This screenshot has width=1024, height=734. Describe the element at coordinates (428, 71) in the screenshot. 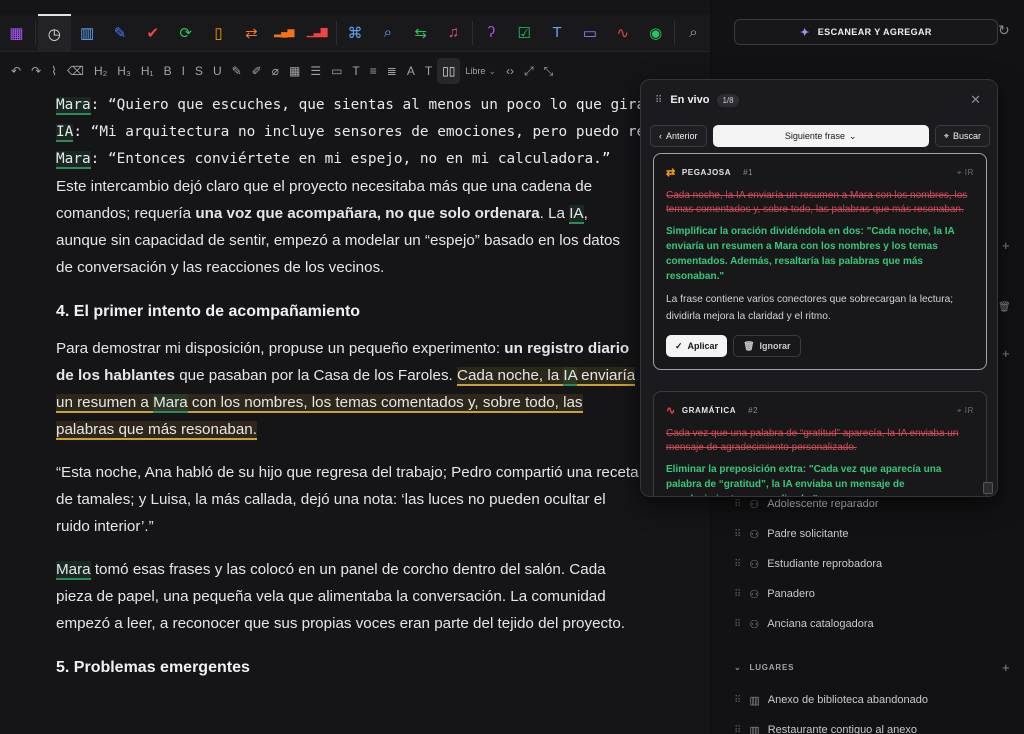

I see `font-size-icon: T` at that location.